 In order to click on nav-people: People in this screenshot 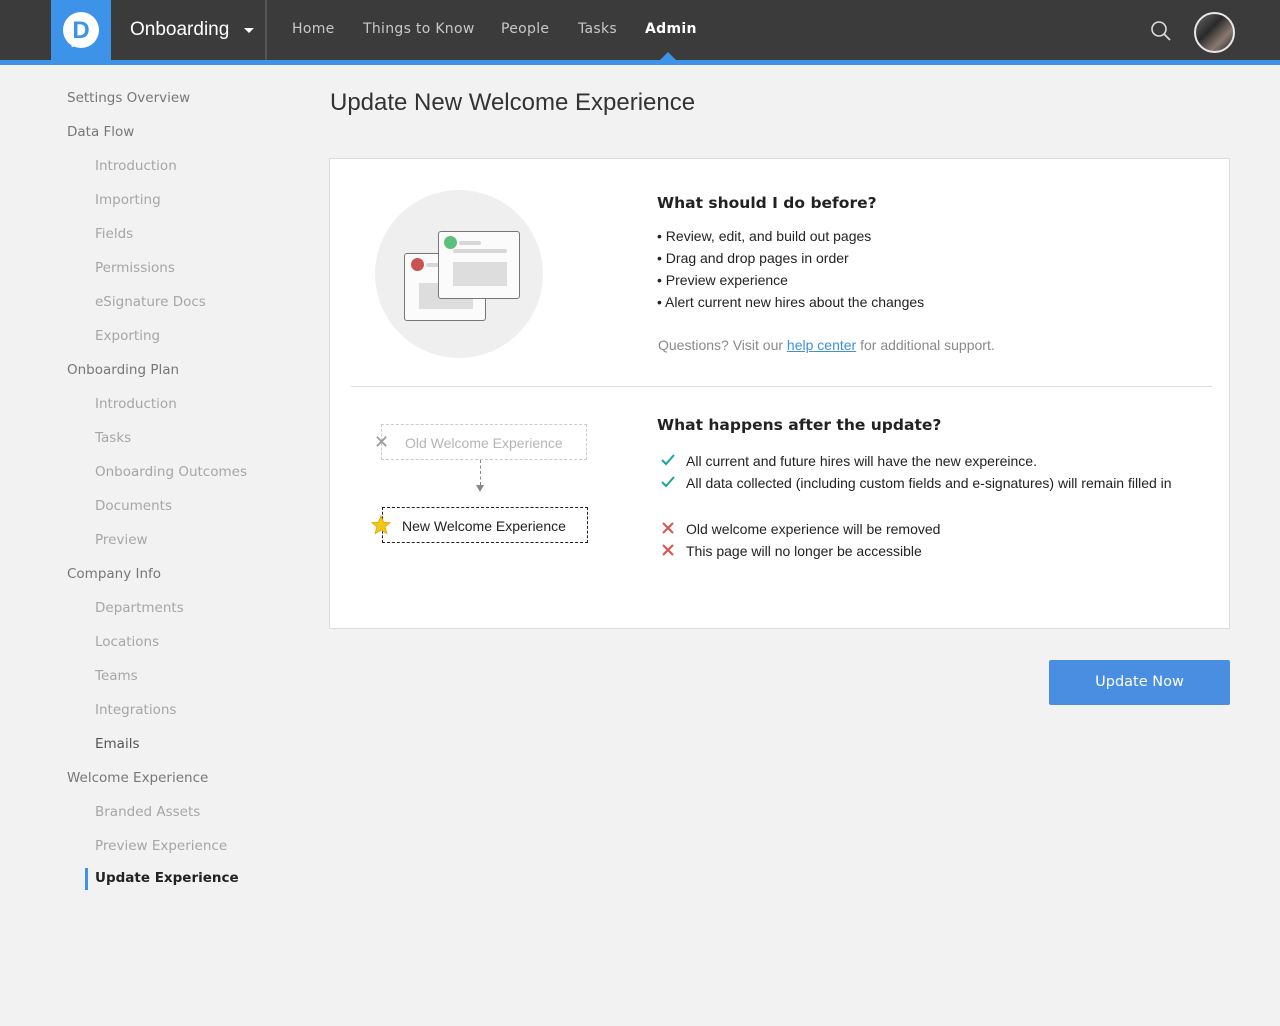, I will do `click(525, 29)`.